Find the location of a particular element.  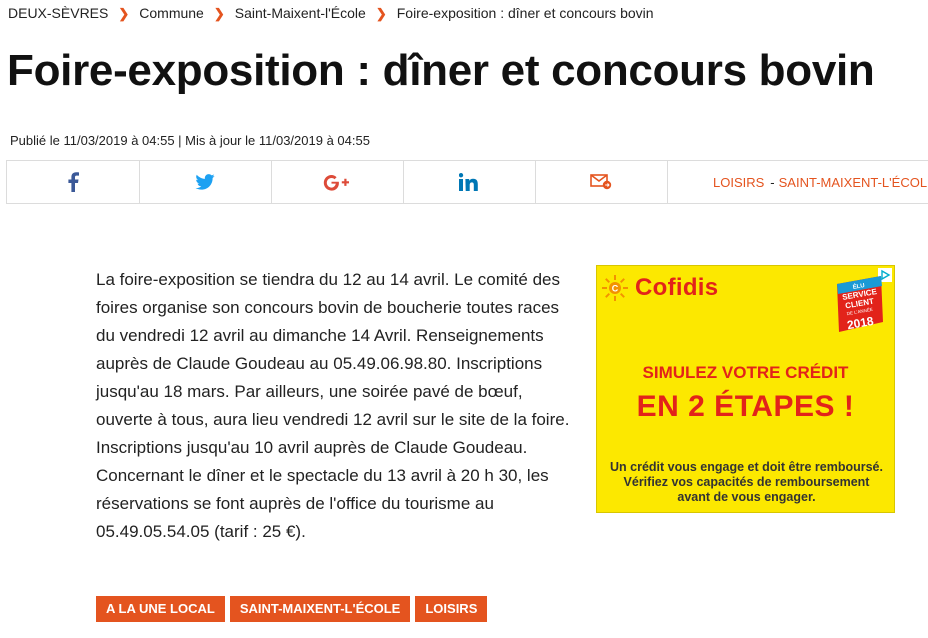

share-tag-saint-maixent: SAINT-MAIXENT-L'ÉCOLE is located at coordinates (853, 182).